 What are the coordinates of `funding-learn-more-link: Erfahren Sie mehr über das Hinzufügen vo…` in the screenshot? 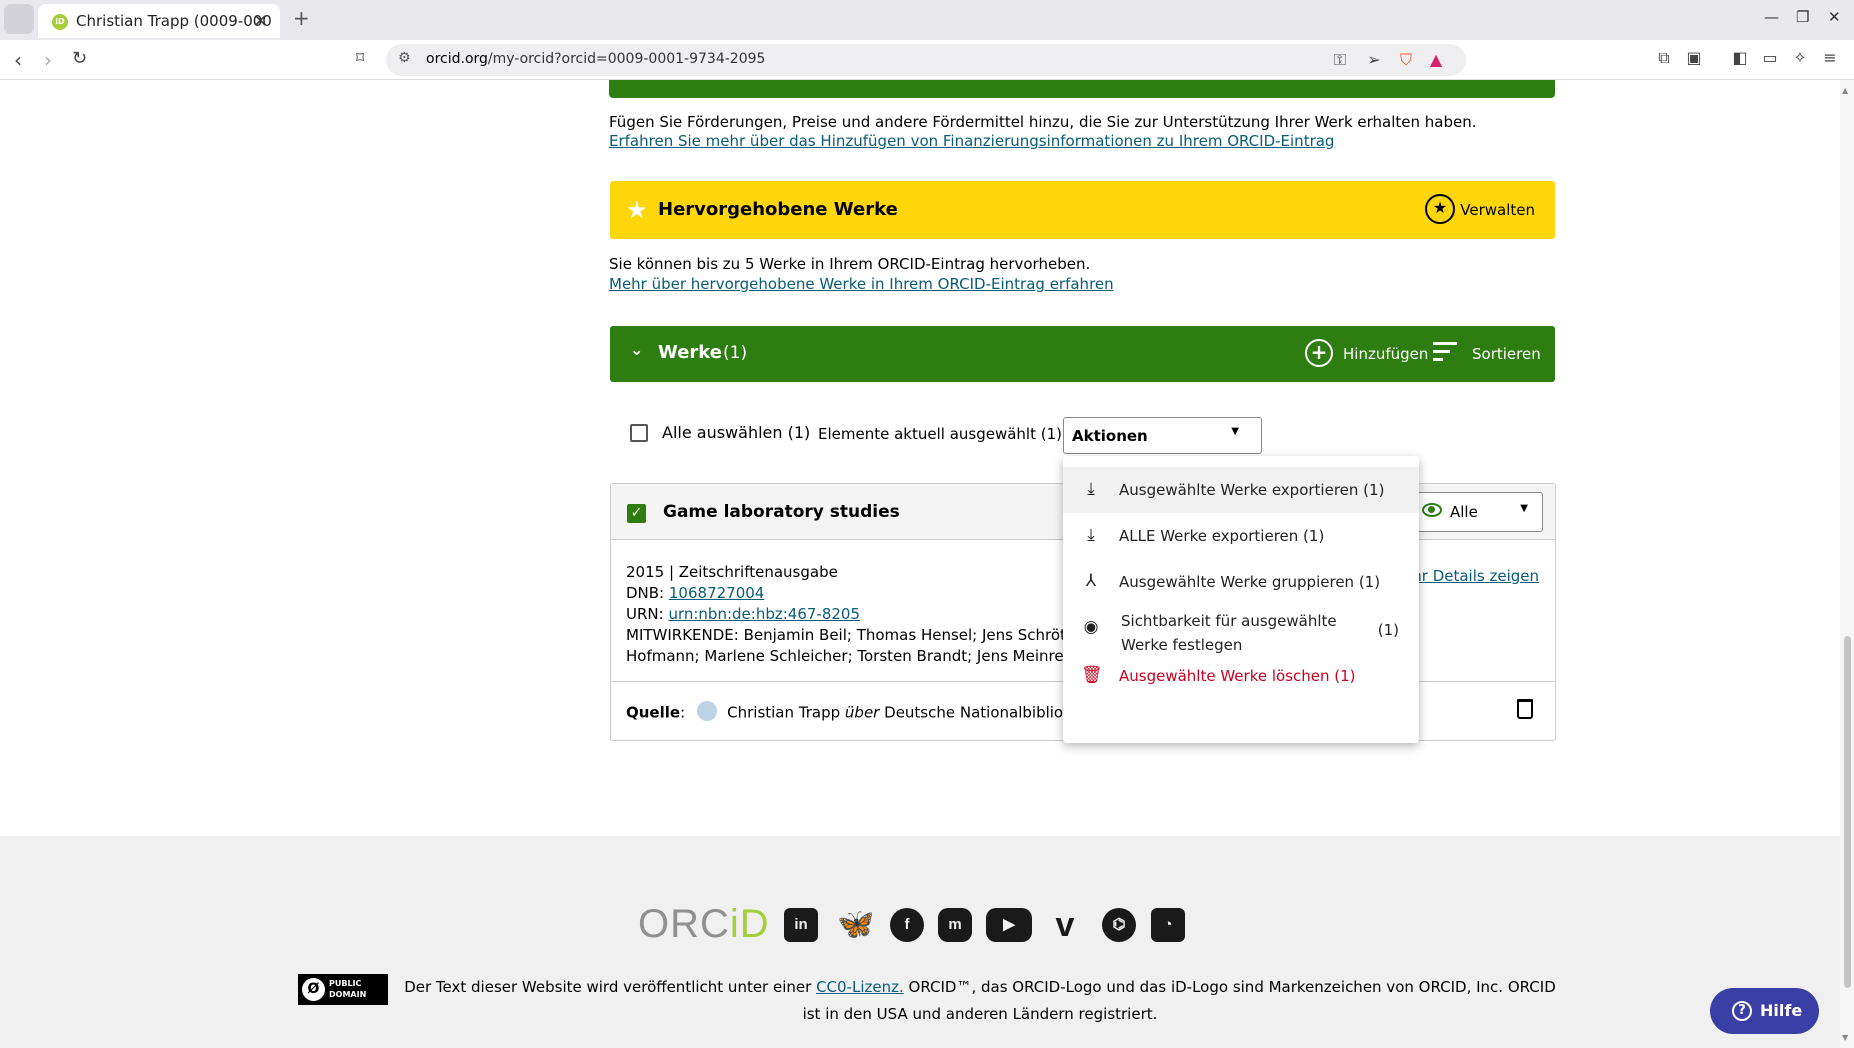 It's located at (971, 141).